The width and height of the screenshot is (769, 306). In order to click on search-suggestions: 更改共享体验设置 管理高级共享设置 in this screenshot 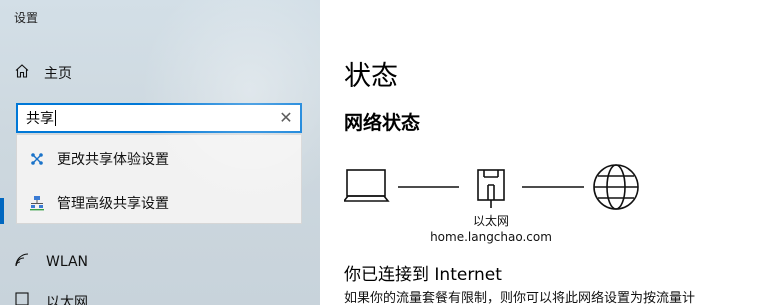, I will do `click(159, 179)`.